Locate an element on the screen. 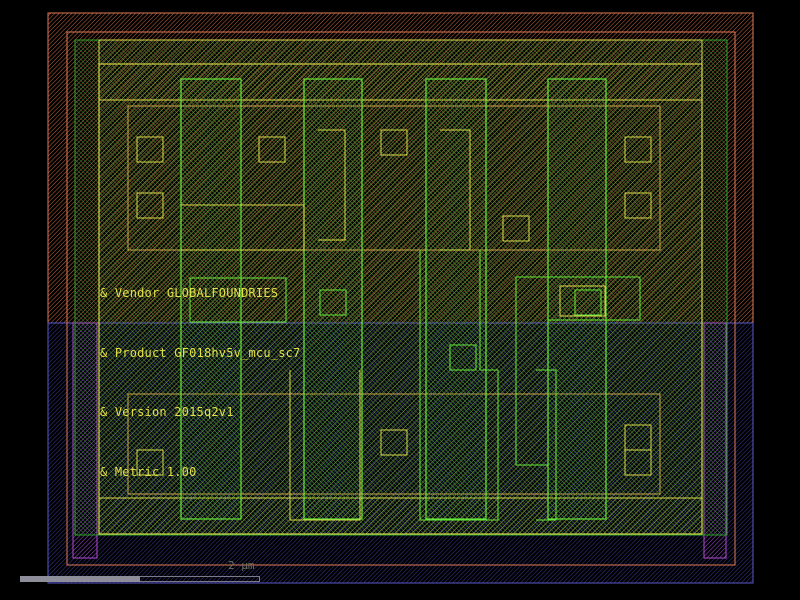 The width and height of the screenshot is (800, 600). product-annotation: & Product GF018hv5v_mcu_sc7 is located at coordinates (200, 353).